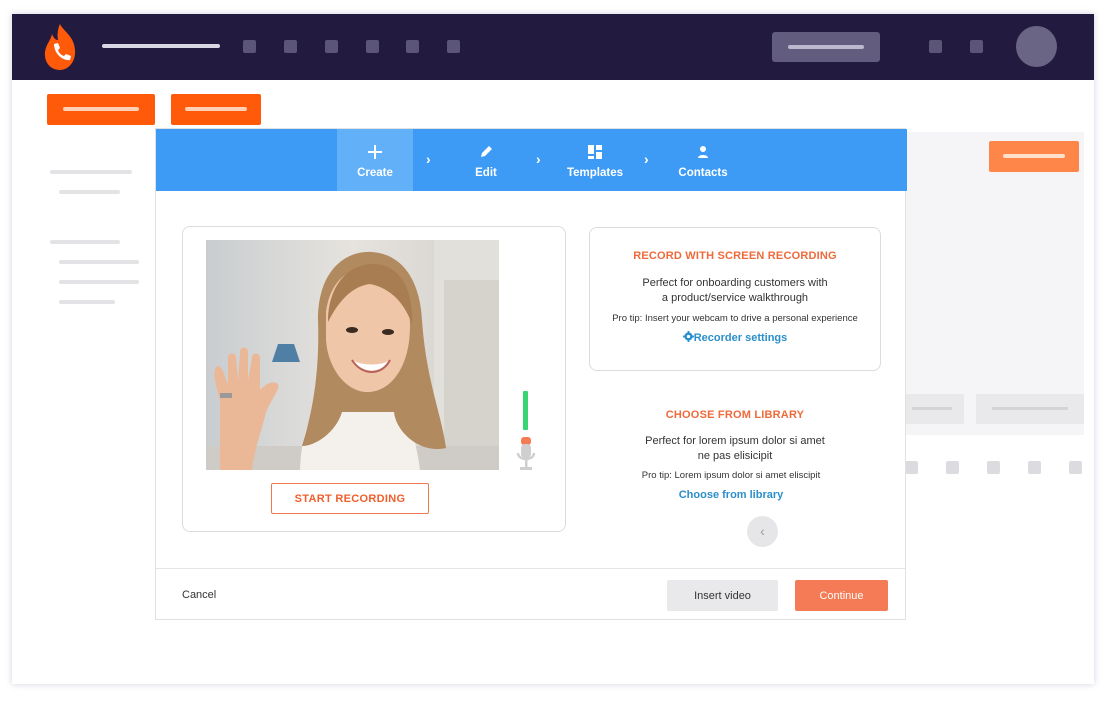 The width and height of the screenshot is (1113, 701). I want to click on library-title: CHOOSE FROM LIBRARY, so click(735, 415).